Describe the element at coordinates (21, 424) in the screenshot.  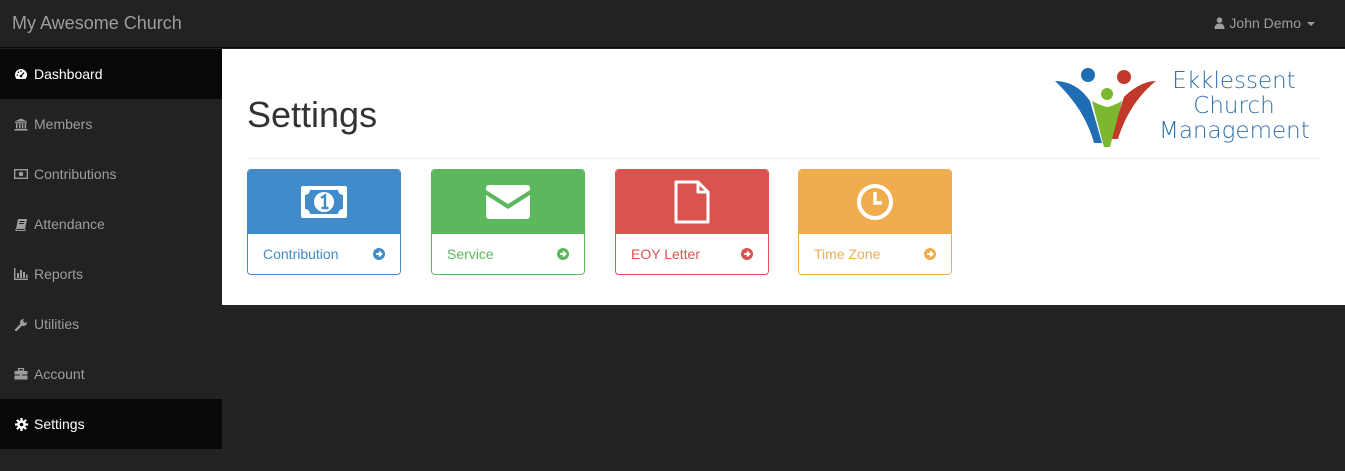
I see `gear-icon` at that location.